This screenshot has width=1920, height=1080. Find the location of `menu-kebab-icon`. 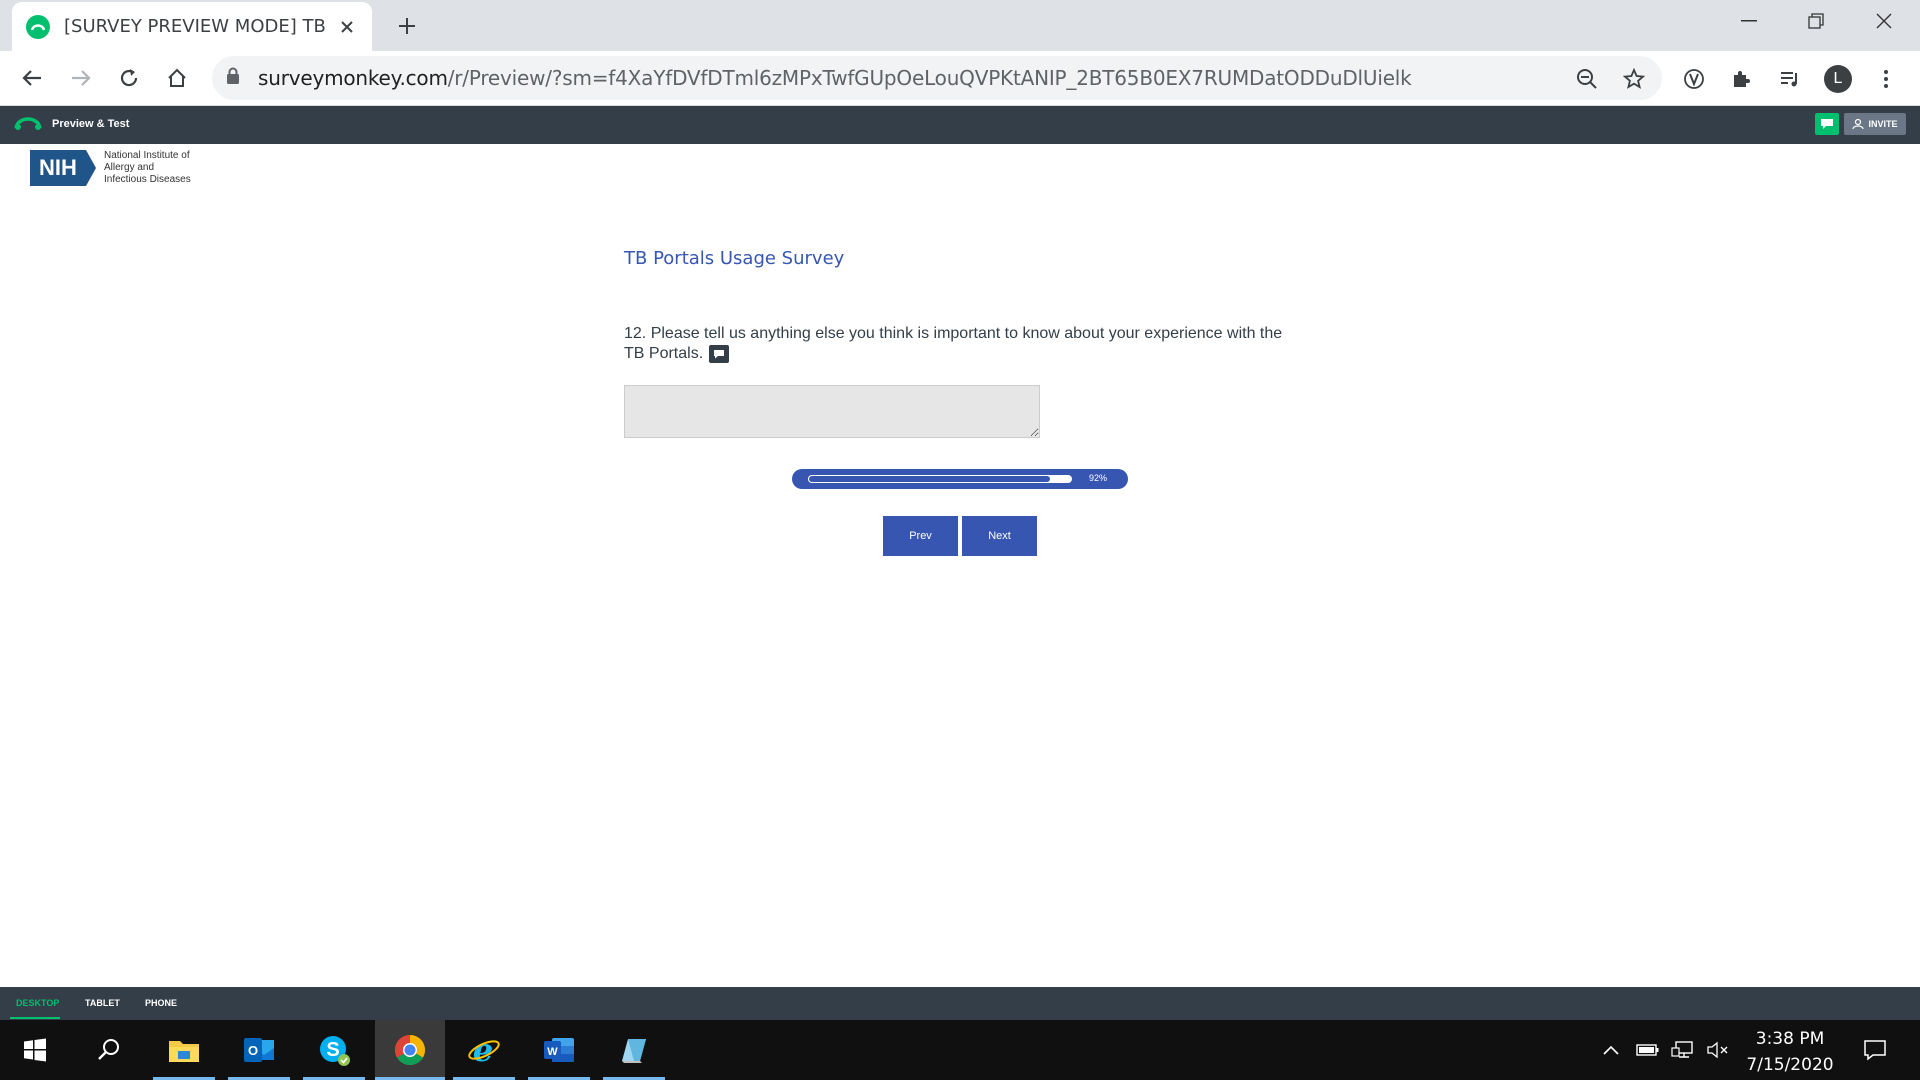

menu-kebab-icon is located at coordinates (1886, 79).